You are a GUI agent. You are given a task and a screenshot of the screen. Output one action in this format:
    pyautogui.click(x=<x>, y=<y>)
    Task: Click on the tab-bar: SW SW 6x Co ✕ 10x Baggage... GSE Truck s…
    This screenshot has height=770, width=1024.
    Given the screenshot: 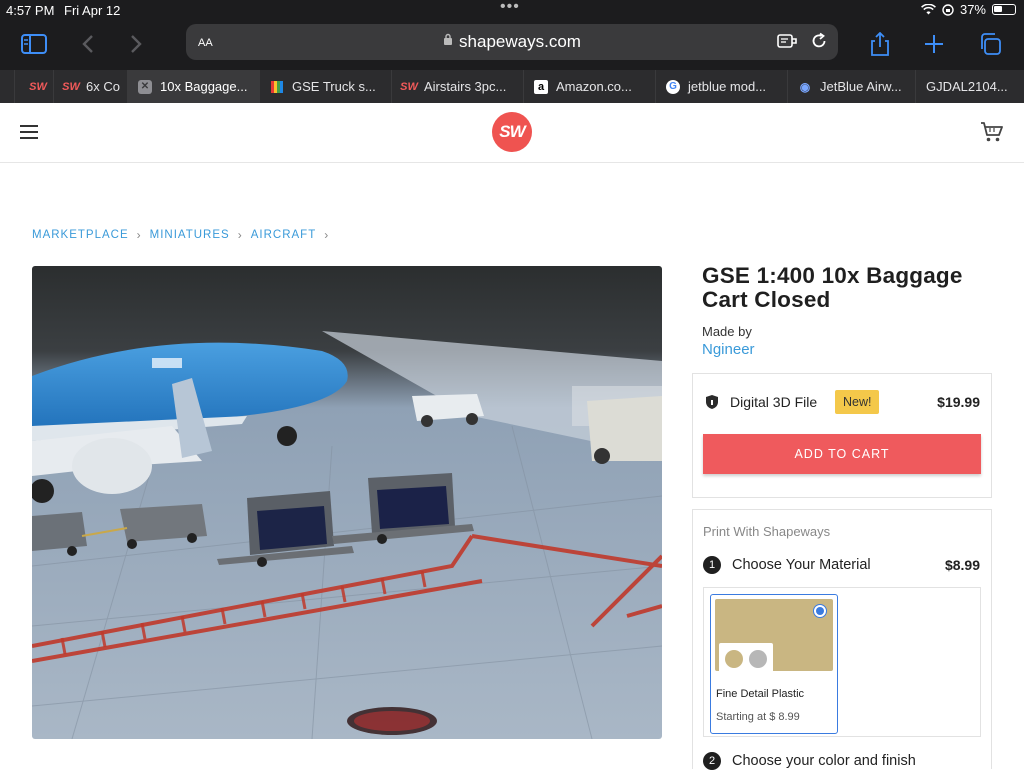 What is the action you would take?
    pyautogui.click(x=512, y=86)
    